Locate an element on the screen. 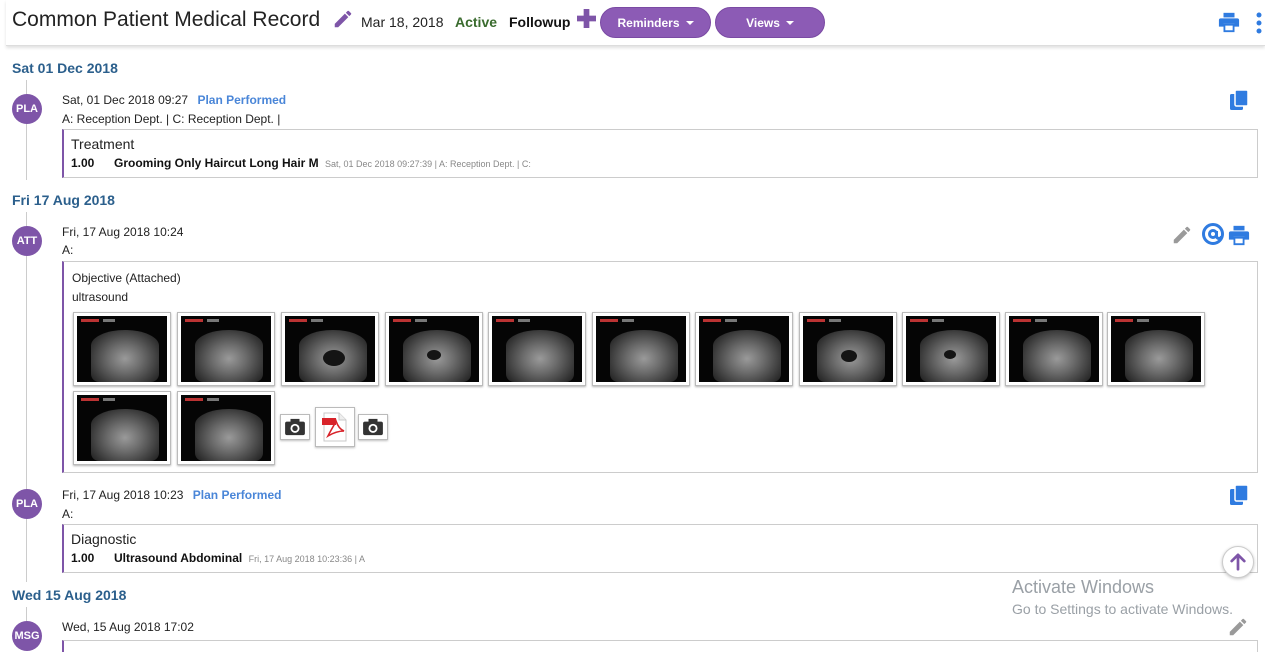  entry-timestamp: Sat, 01 Dec 2018 09:27 Plan Performed is located at coordinates (174, 100).